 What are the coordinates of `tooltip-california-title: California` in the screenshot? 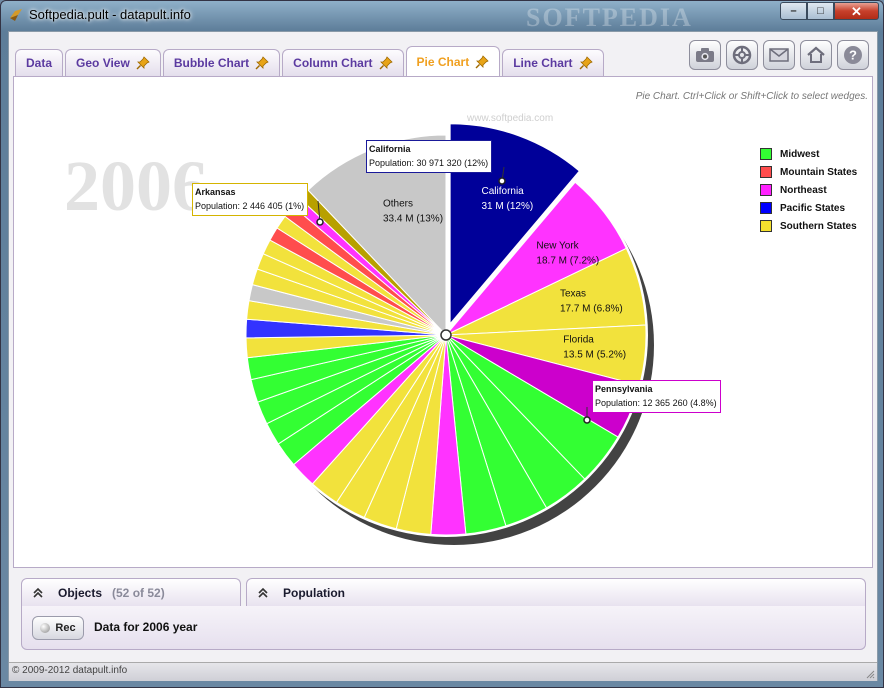 It's located at (390, 149).